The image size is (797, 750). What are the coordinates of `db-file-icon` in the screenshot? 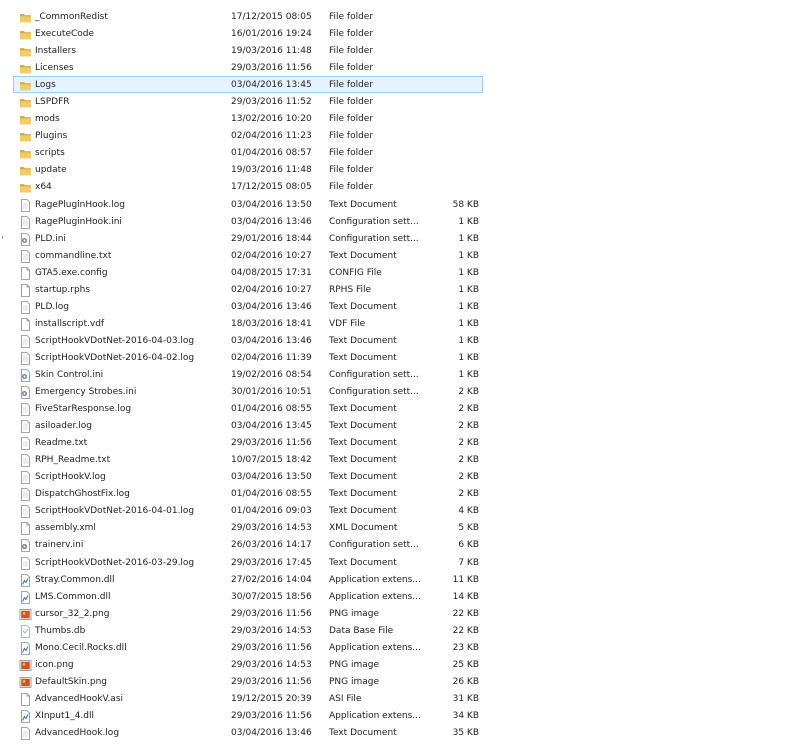 It's located at (25, 631).